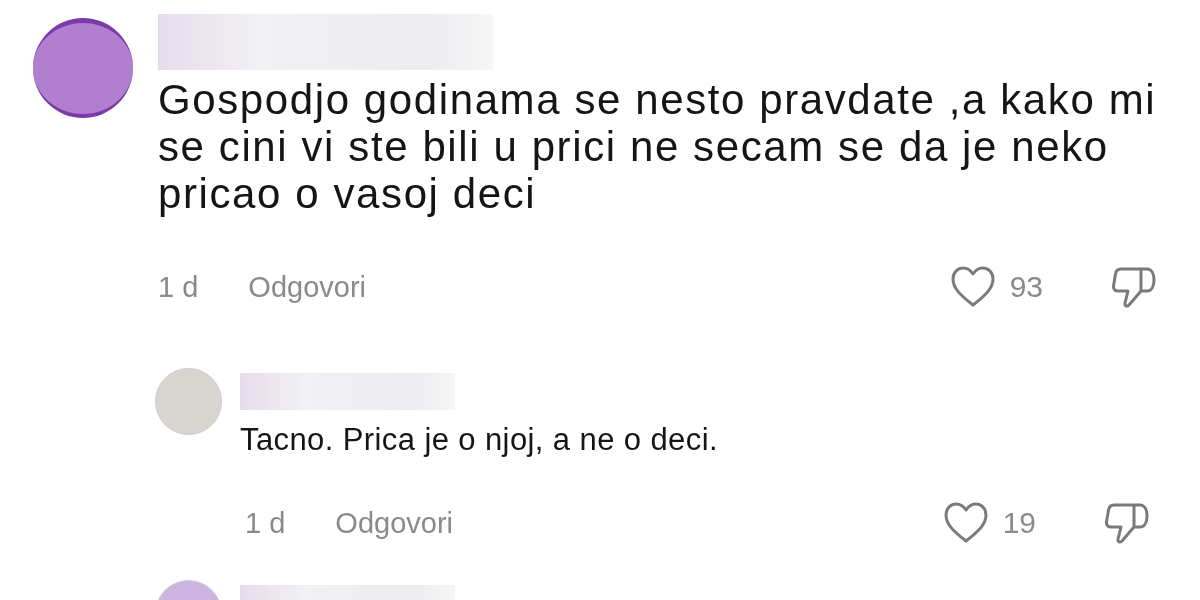 The image size is (1200, 600). What do you see at coordinates (1019, 523) in the screenshot?
I see `like-count: 19` at bounding box center [1019, 523].